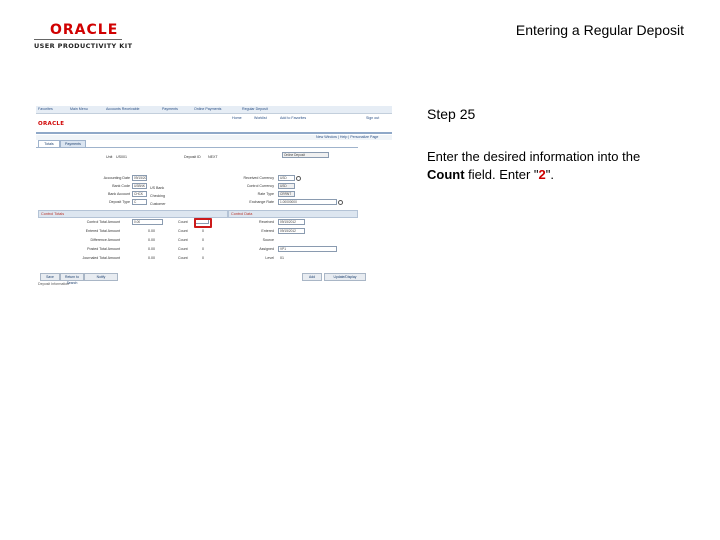 The width and height of the screenshot is (720, 540). Describe the element at coordinates (255, 109) in the screenshot. I see `nav-regular-deposit: Regular Deposit` at that location.